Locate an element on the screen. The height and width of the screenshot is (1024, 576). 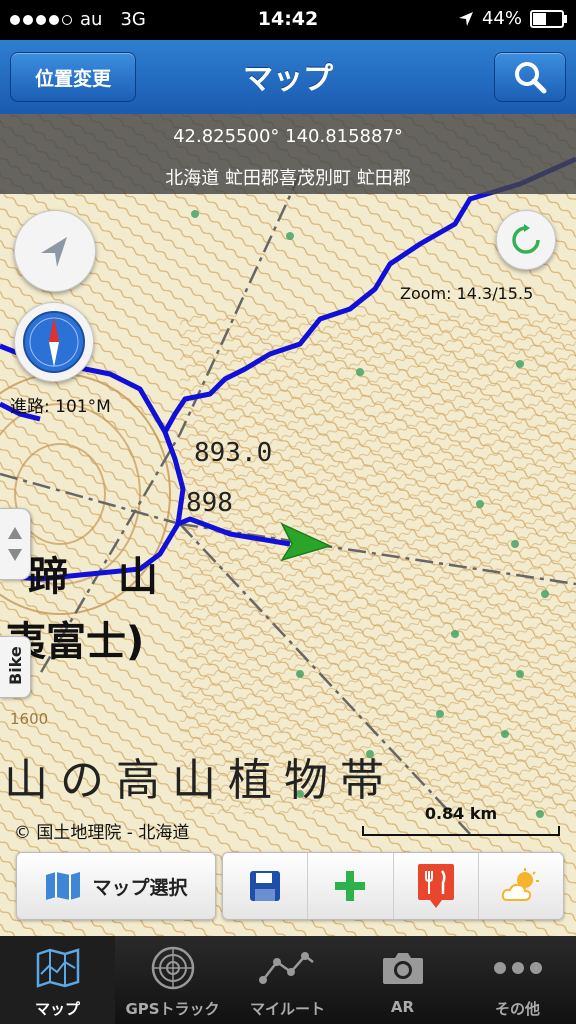
coordinates-text: 42.825500° 140.815887° is located at coordinates (288, 136).